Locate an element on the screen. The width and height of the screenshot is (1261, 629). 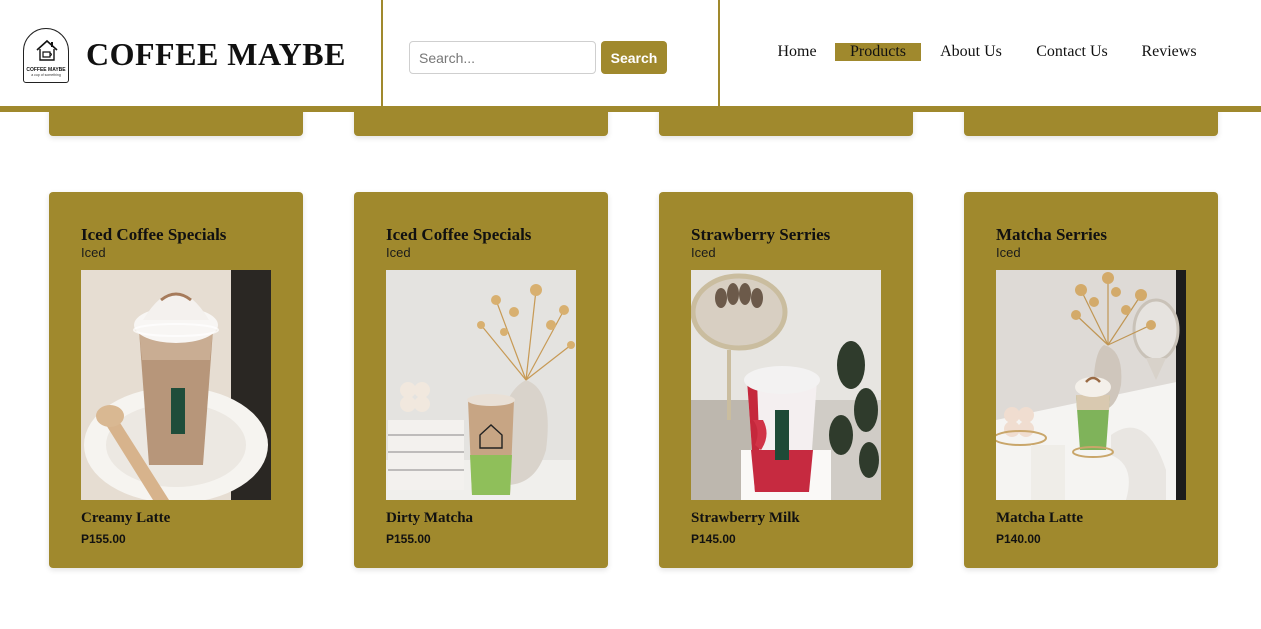
logo-subtext: a cup of something is located at coordinates (46, 75).